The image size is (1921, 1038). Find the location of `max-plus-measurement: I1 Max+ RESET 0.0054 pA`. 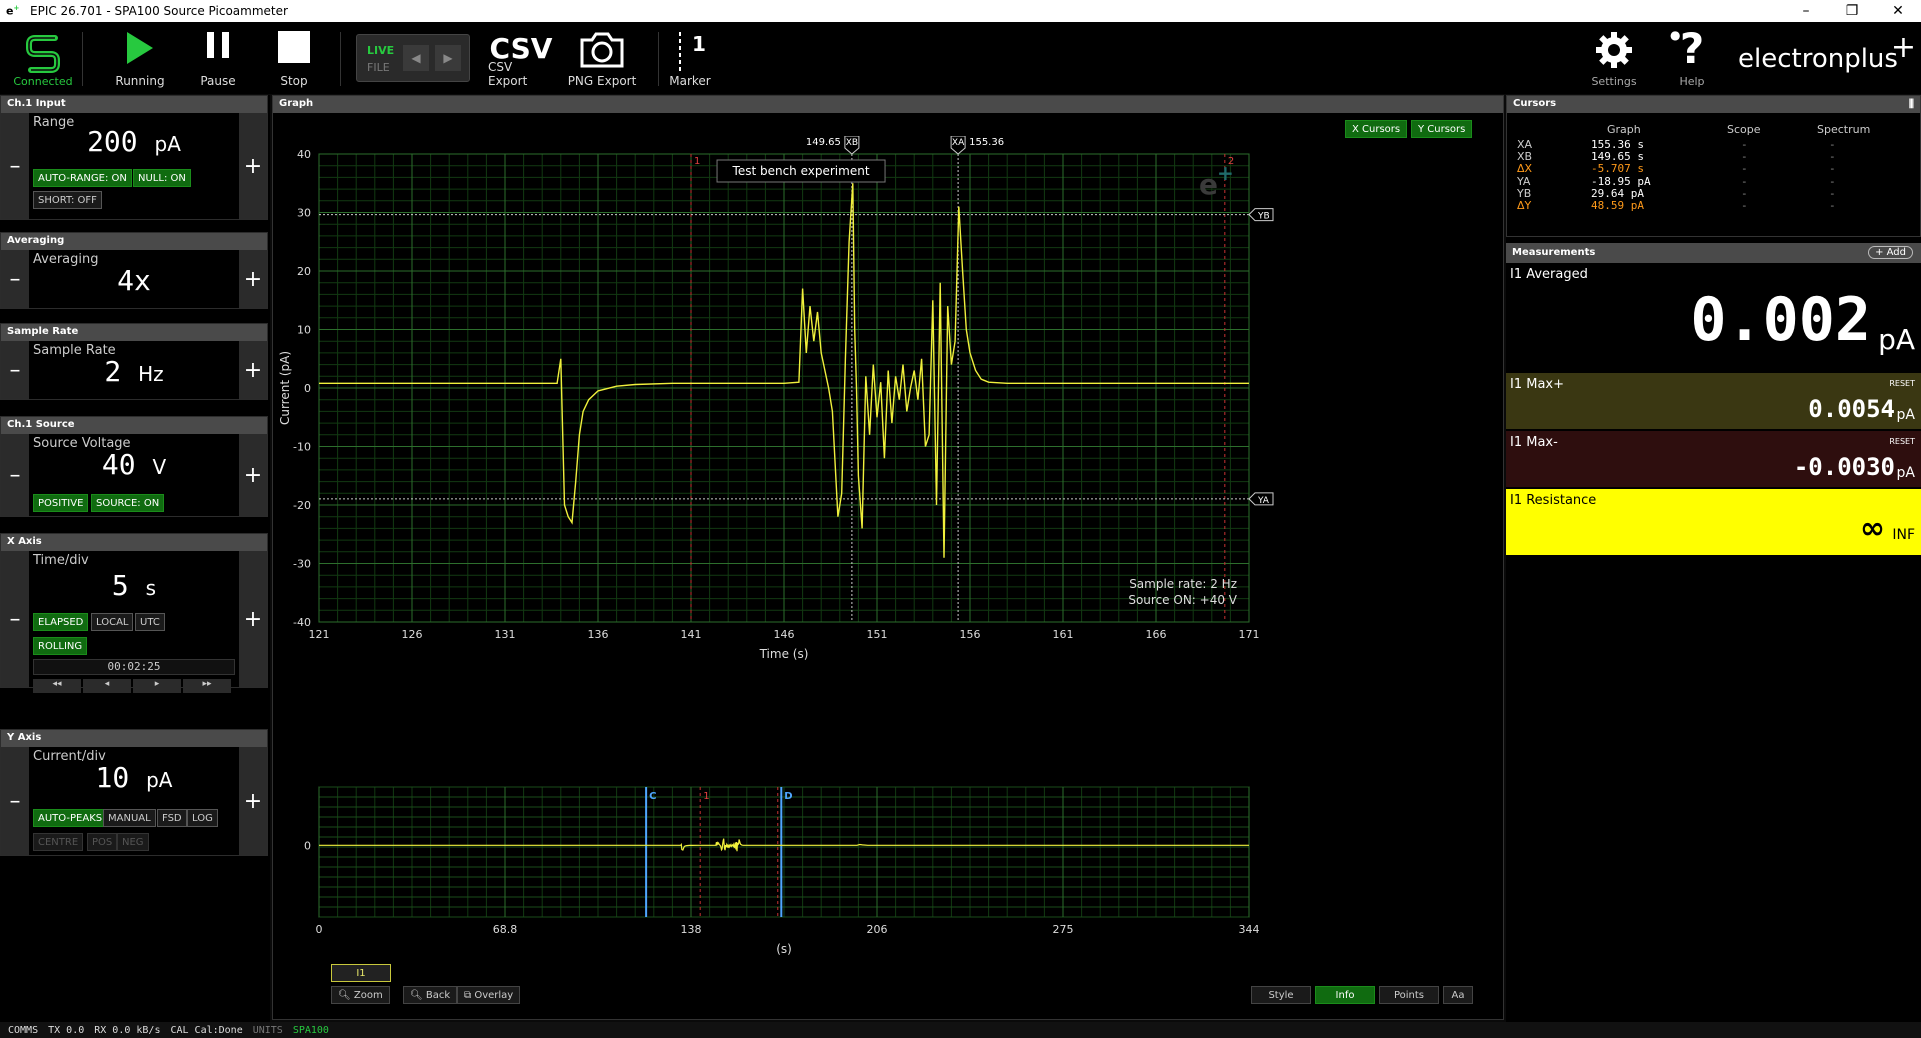

max-plus-measurement: I1 Max+ RESET 0.0054 pA is located at coordinates (1713, 401).